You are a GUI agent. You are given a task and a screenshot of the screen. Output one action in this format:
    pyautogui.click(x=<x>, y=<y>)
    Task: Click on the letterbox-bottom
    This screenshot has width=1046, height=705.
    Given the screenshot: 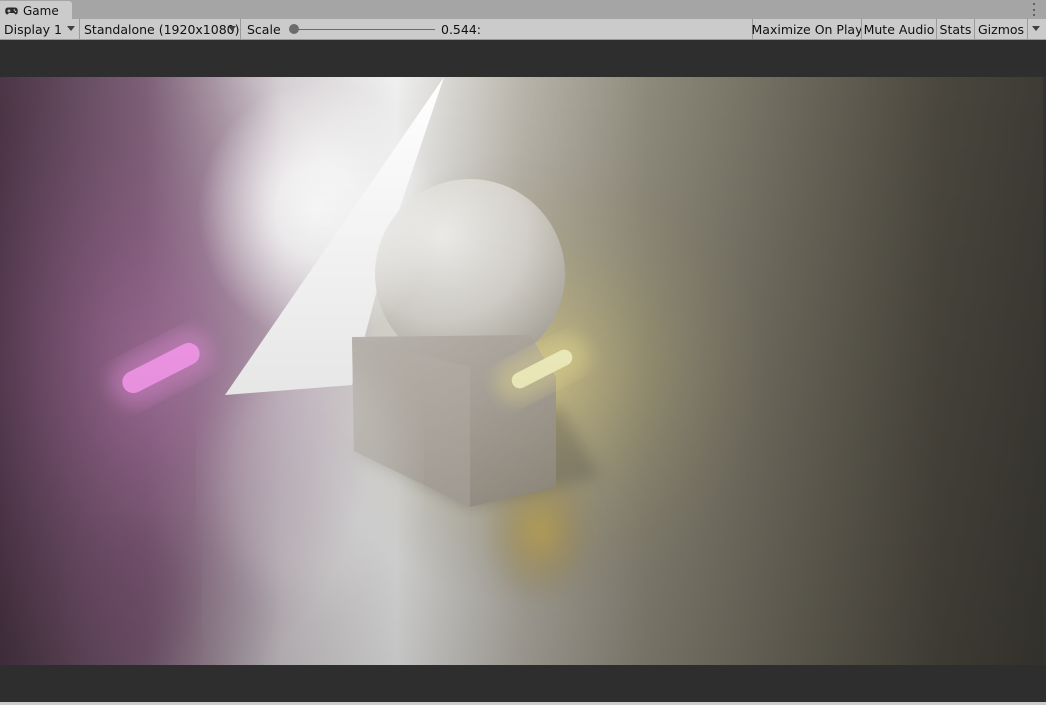 What is the action you would take?
    pyautogui.click(x=523, y=683)
    